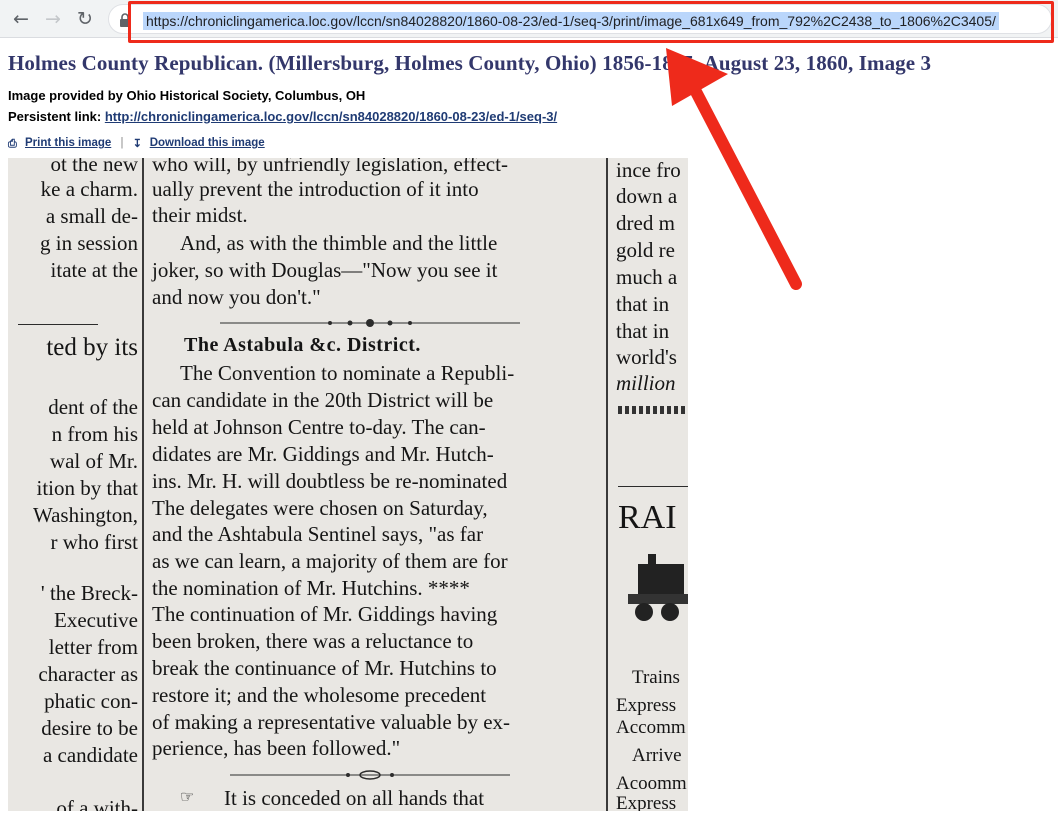  I want to click on scan-line: down a, so click(647, 196).